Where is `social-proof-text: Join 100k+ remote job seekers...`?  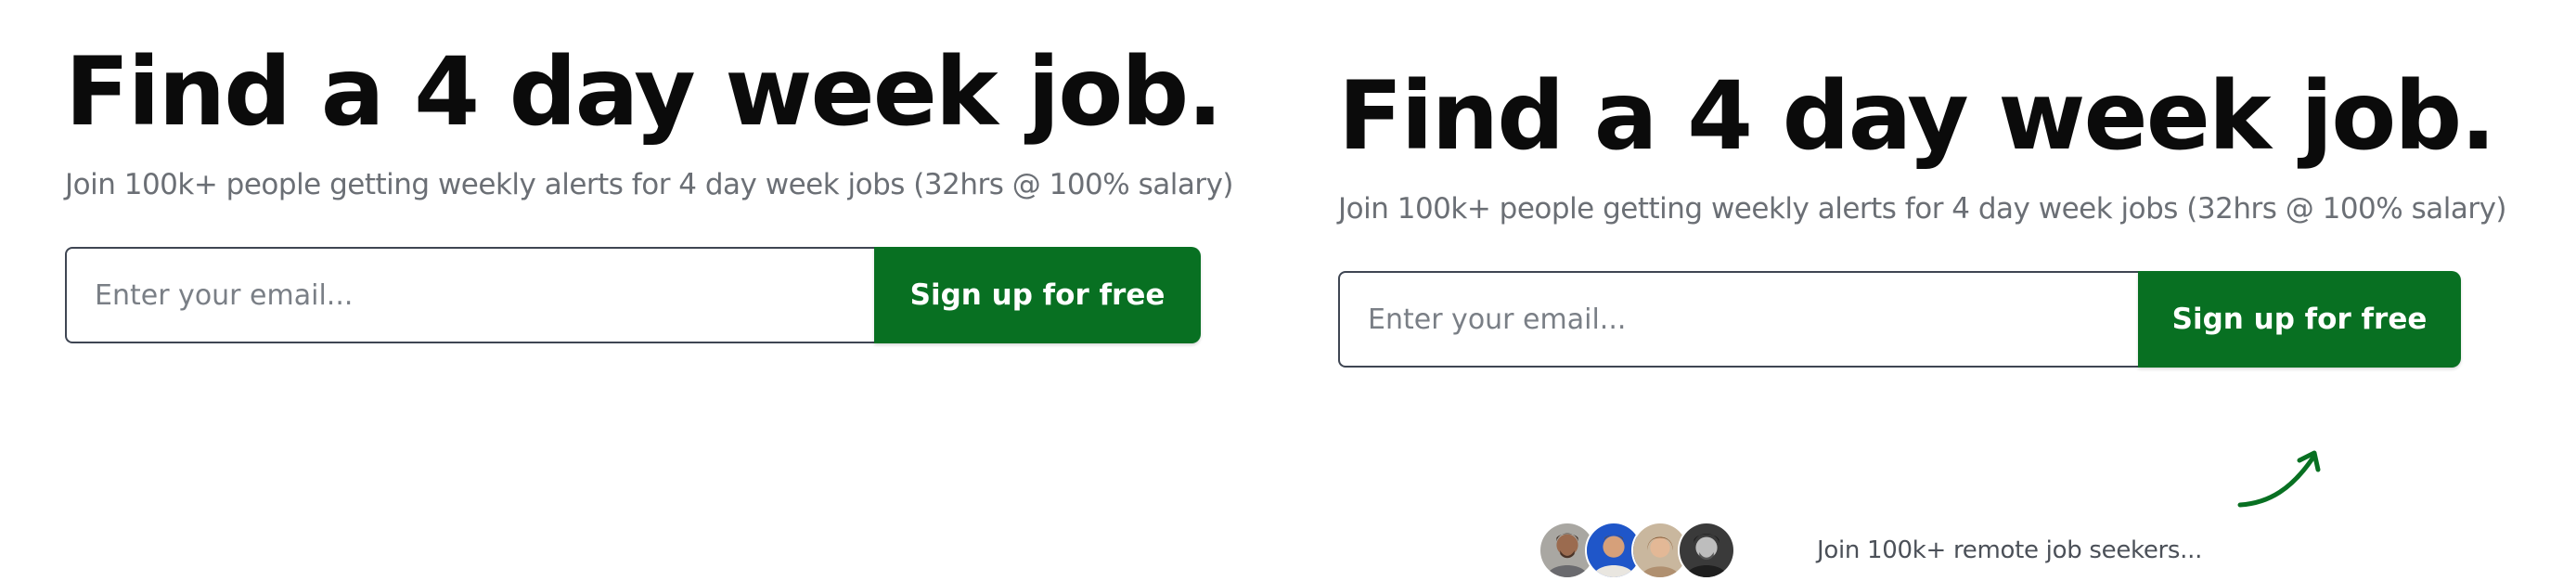 social-proof-text: Join 100k+ remote job seekers... is located at coordinates (2010, 550).